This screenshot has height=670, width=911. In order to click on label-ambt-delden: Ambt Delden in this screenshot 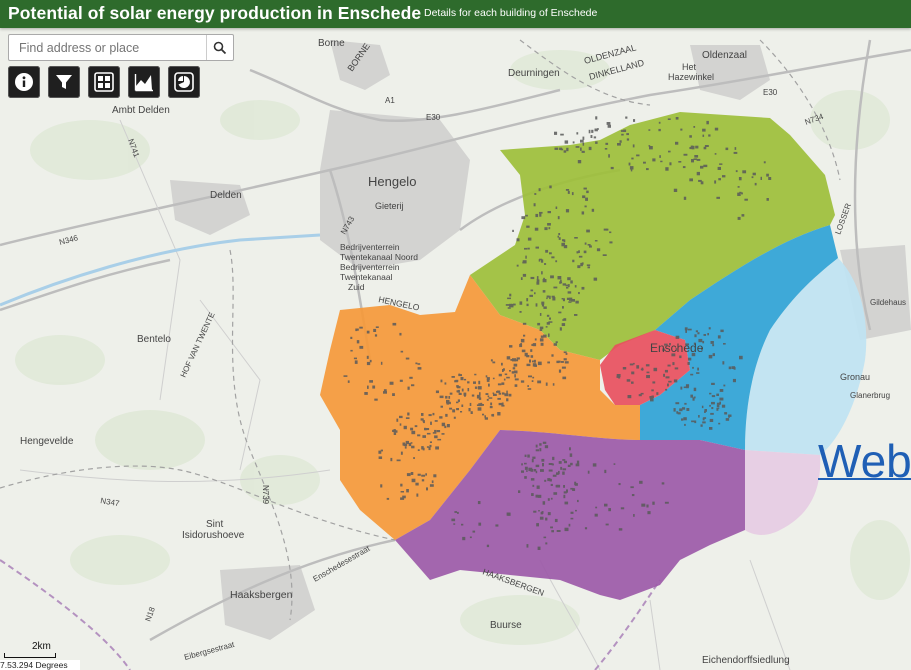, I will do `click(141, 110)`.